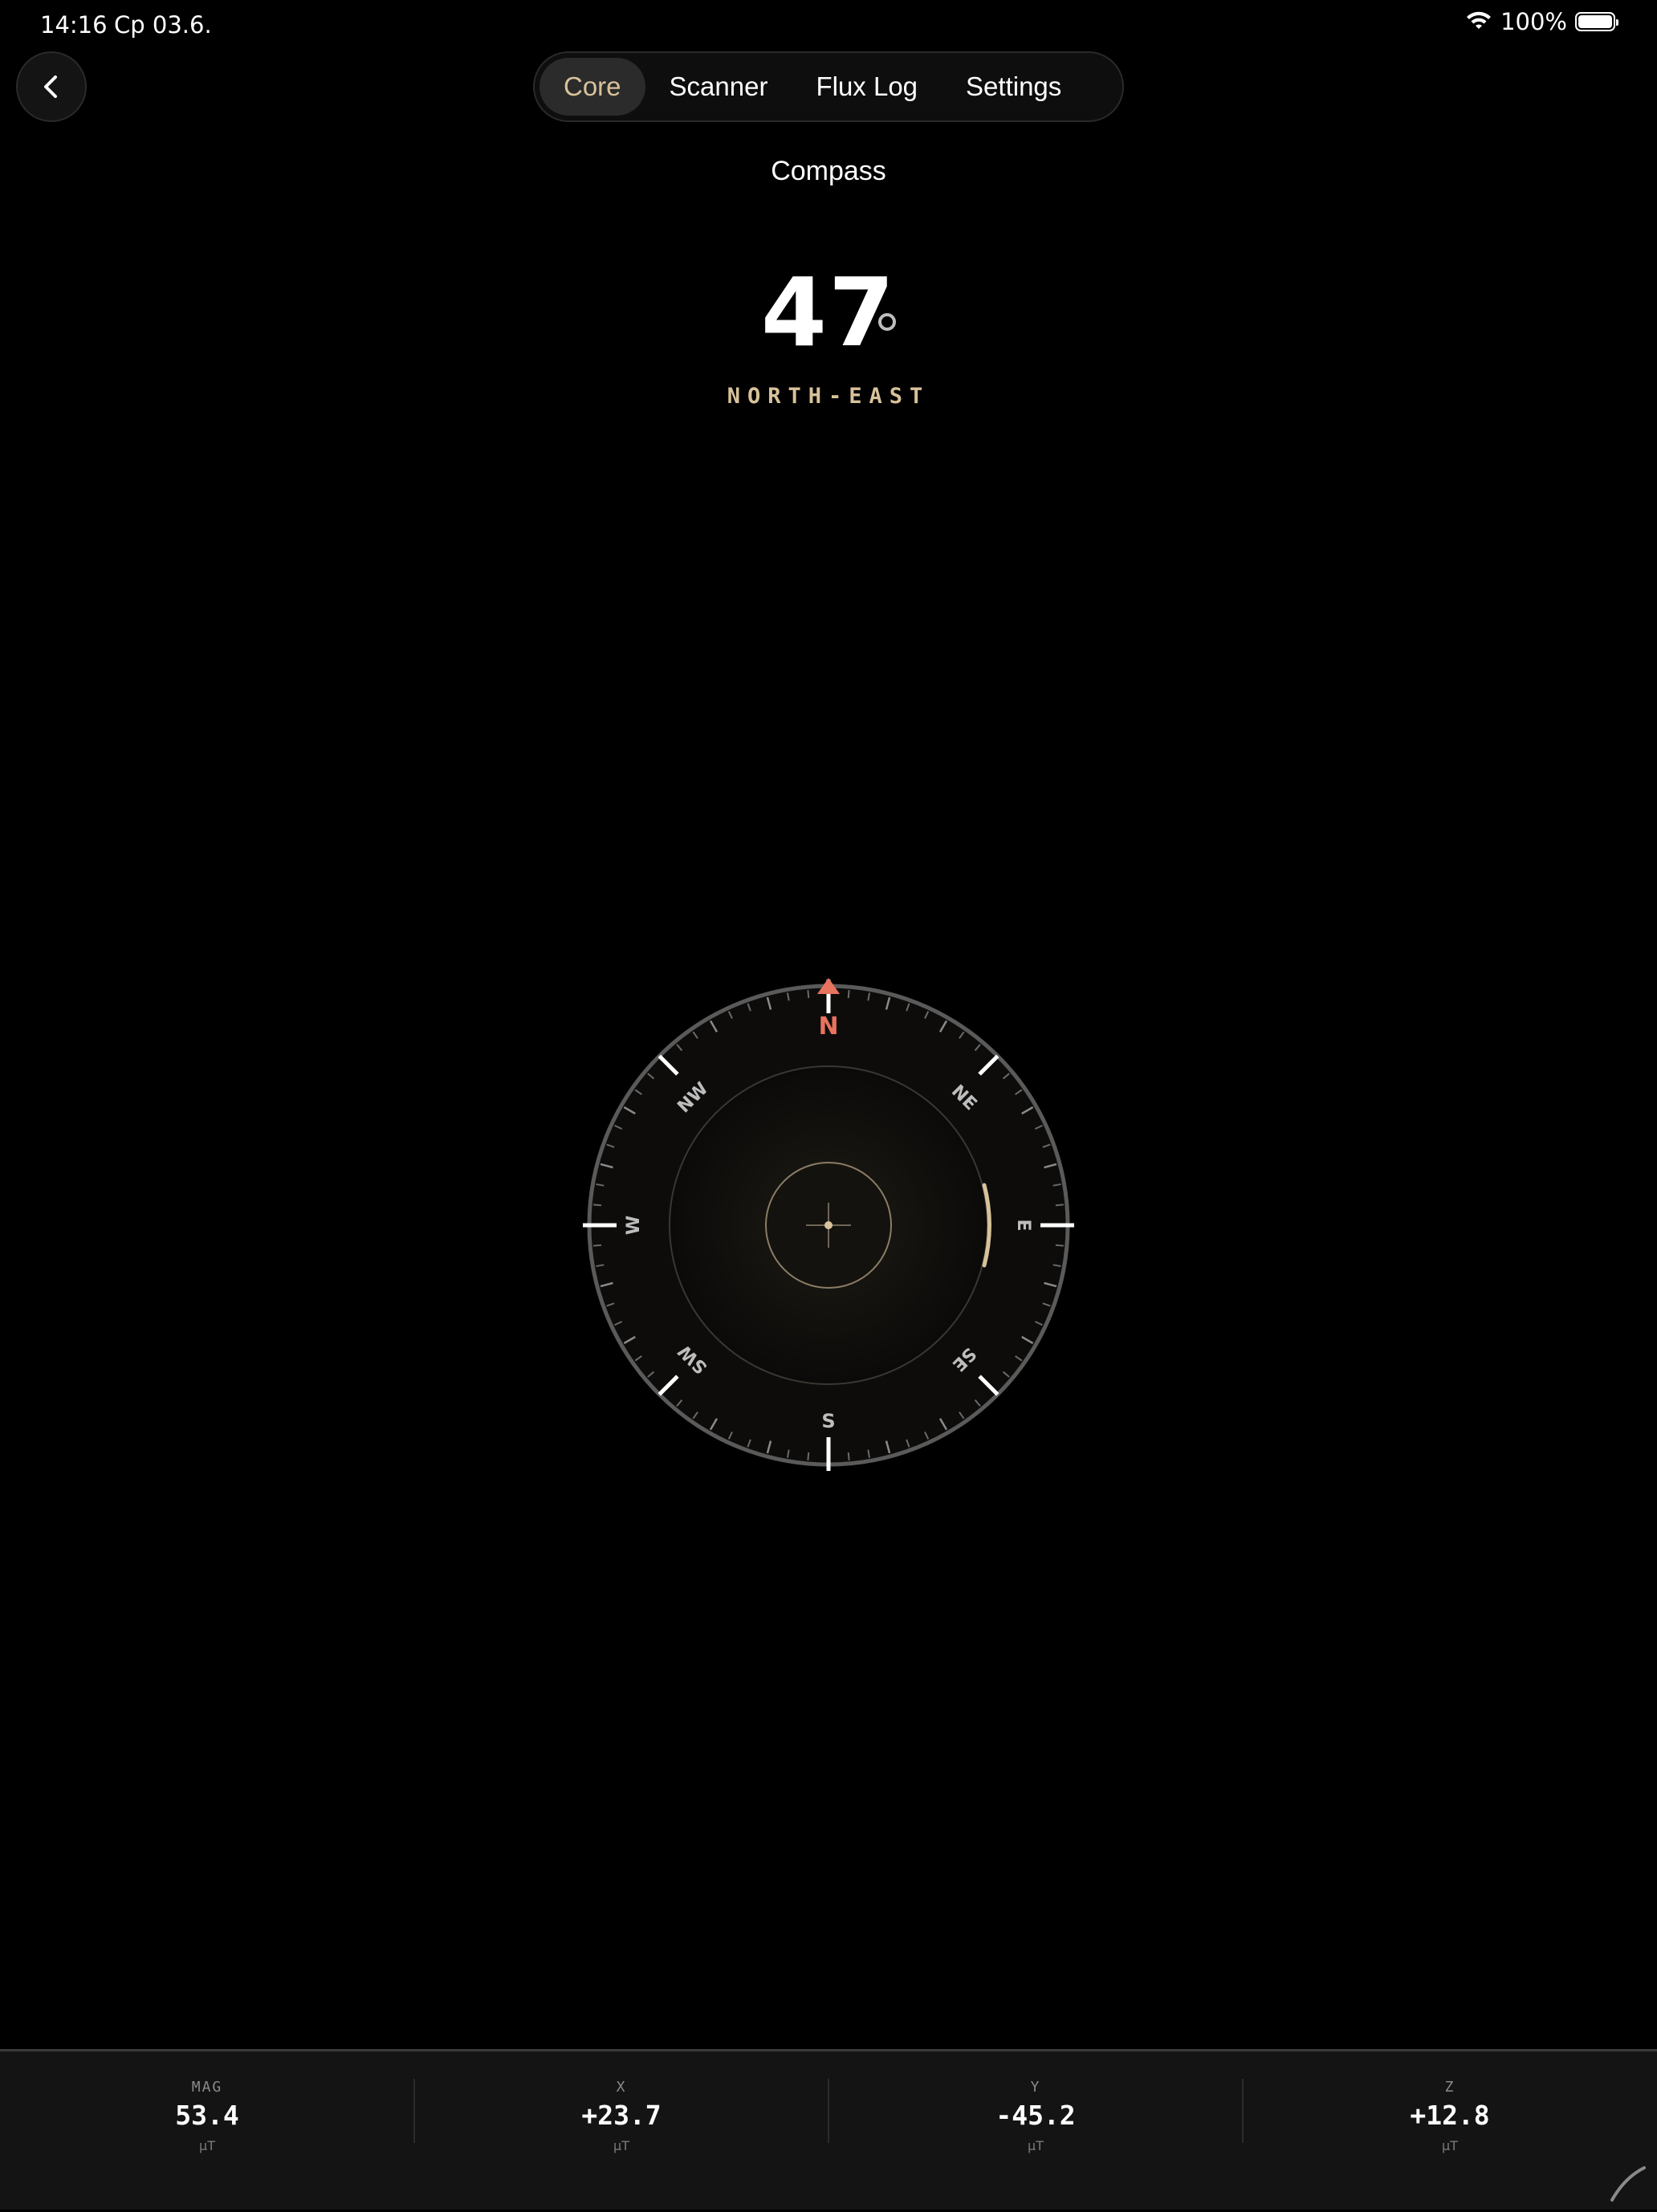 Image resolution: width=1657 pixels, height=2212 pixels. Describe the element at coordinates (867, 87) in the screenshot. I see `tab-flux-log: Flux Log` at that location.